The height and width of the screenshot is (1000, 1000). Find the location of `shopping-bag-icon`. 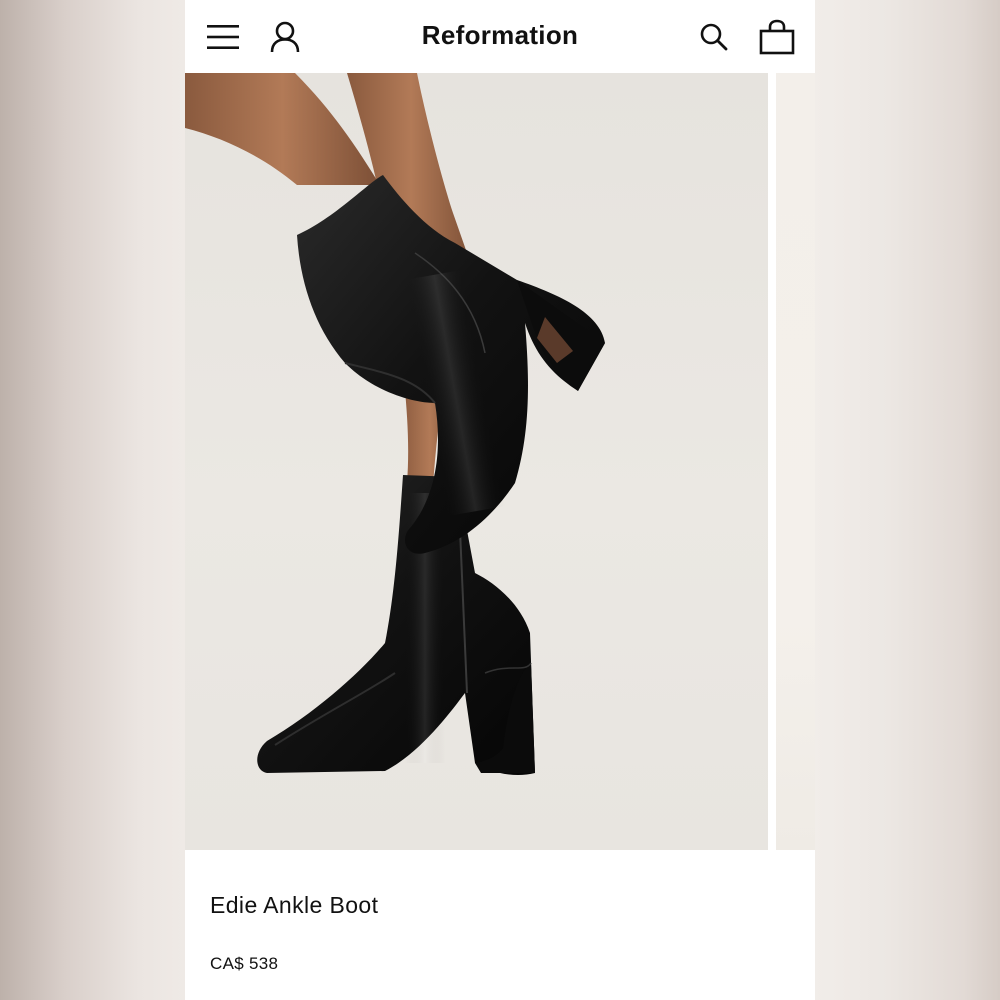

shopping-bag-icon is located at coordinates (777, 37).